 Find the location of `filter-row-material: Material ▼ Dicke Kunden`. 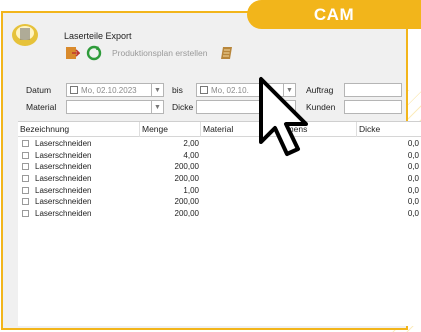

filter-row-material: Material ▼ Dicke Kunden is located at coordinates (214, 107).